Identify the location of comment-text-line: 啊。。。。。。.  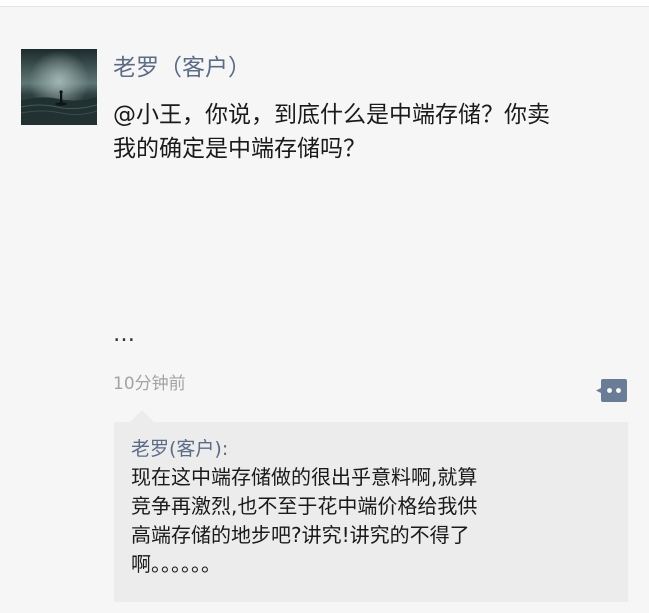
(176, 564).